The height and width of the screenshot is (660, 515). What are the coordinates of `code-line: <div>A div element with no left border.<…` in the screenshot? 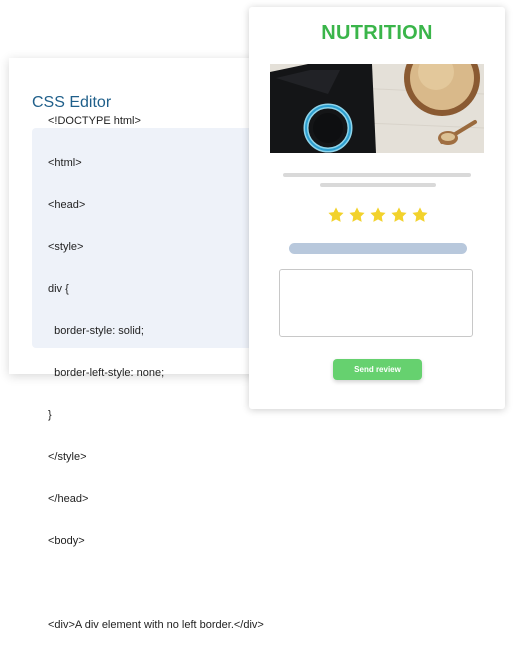 It's located at (156, 625).